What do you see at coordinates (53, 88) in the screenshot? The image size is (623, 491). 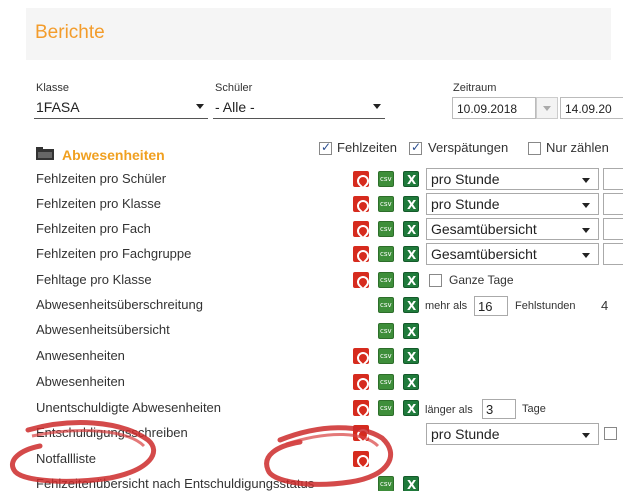 I see `klasse-label: Klasse` at bounding box center [53, 88].